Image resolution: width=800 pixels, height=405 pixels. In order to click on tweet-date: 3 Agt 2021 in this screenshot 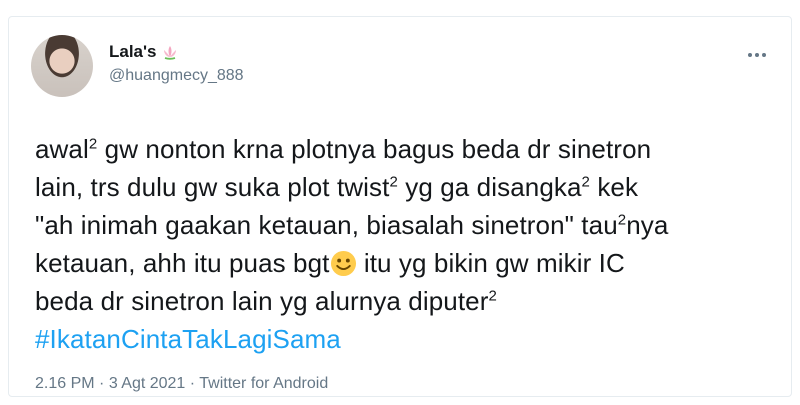, I will do `click(147, 383)`.